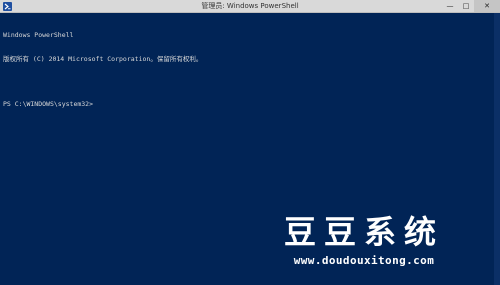 This screenshot has width=500, height=285. What do you see at coordinates (38, 35) in the screenshot?
I see `console-line: Windows PowerShell` at bounding box center [38, 35].